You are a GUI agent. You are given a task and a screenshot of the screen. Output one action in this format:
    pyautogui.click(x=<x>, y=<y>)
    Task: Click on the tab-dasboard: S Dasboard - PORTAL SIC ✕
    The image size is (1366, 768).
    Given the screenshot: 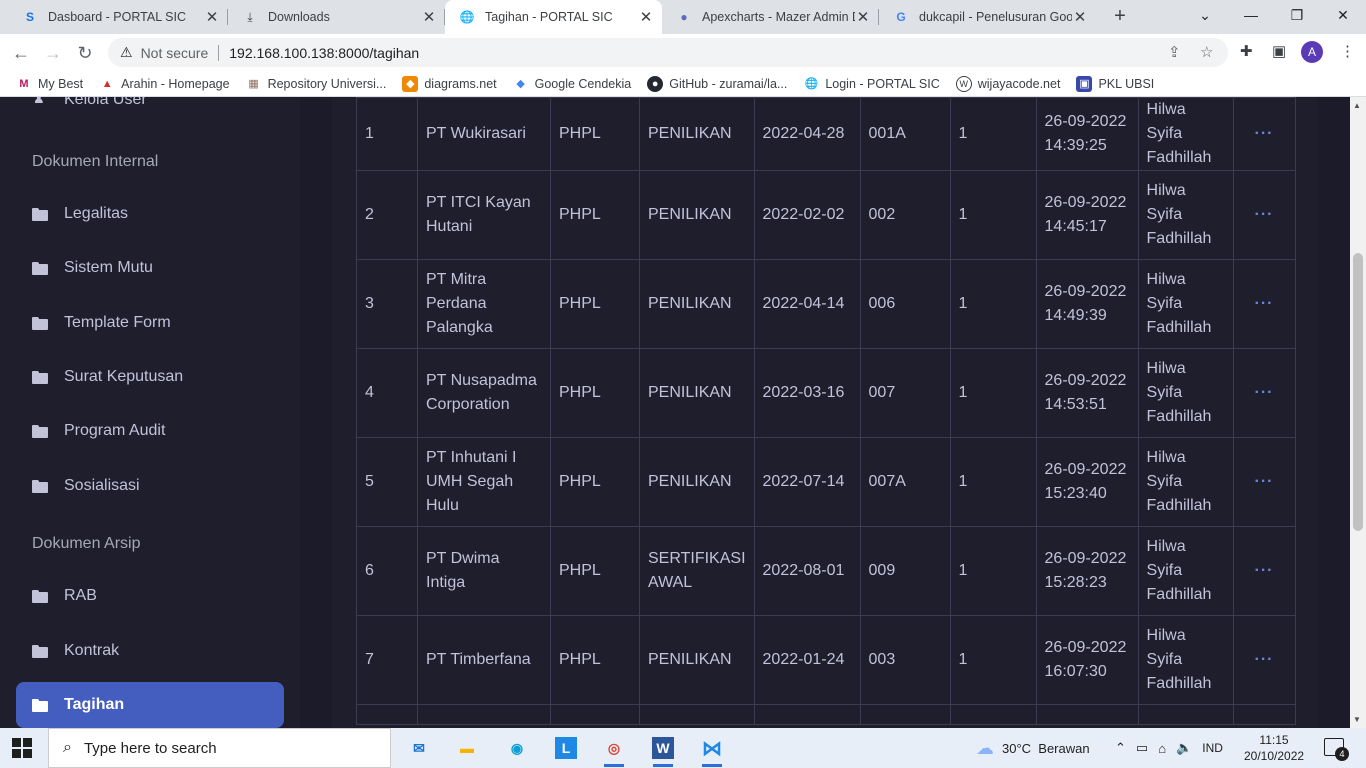 What is the action you would take?
    pyautogui.click(x=118, y=17)
    